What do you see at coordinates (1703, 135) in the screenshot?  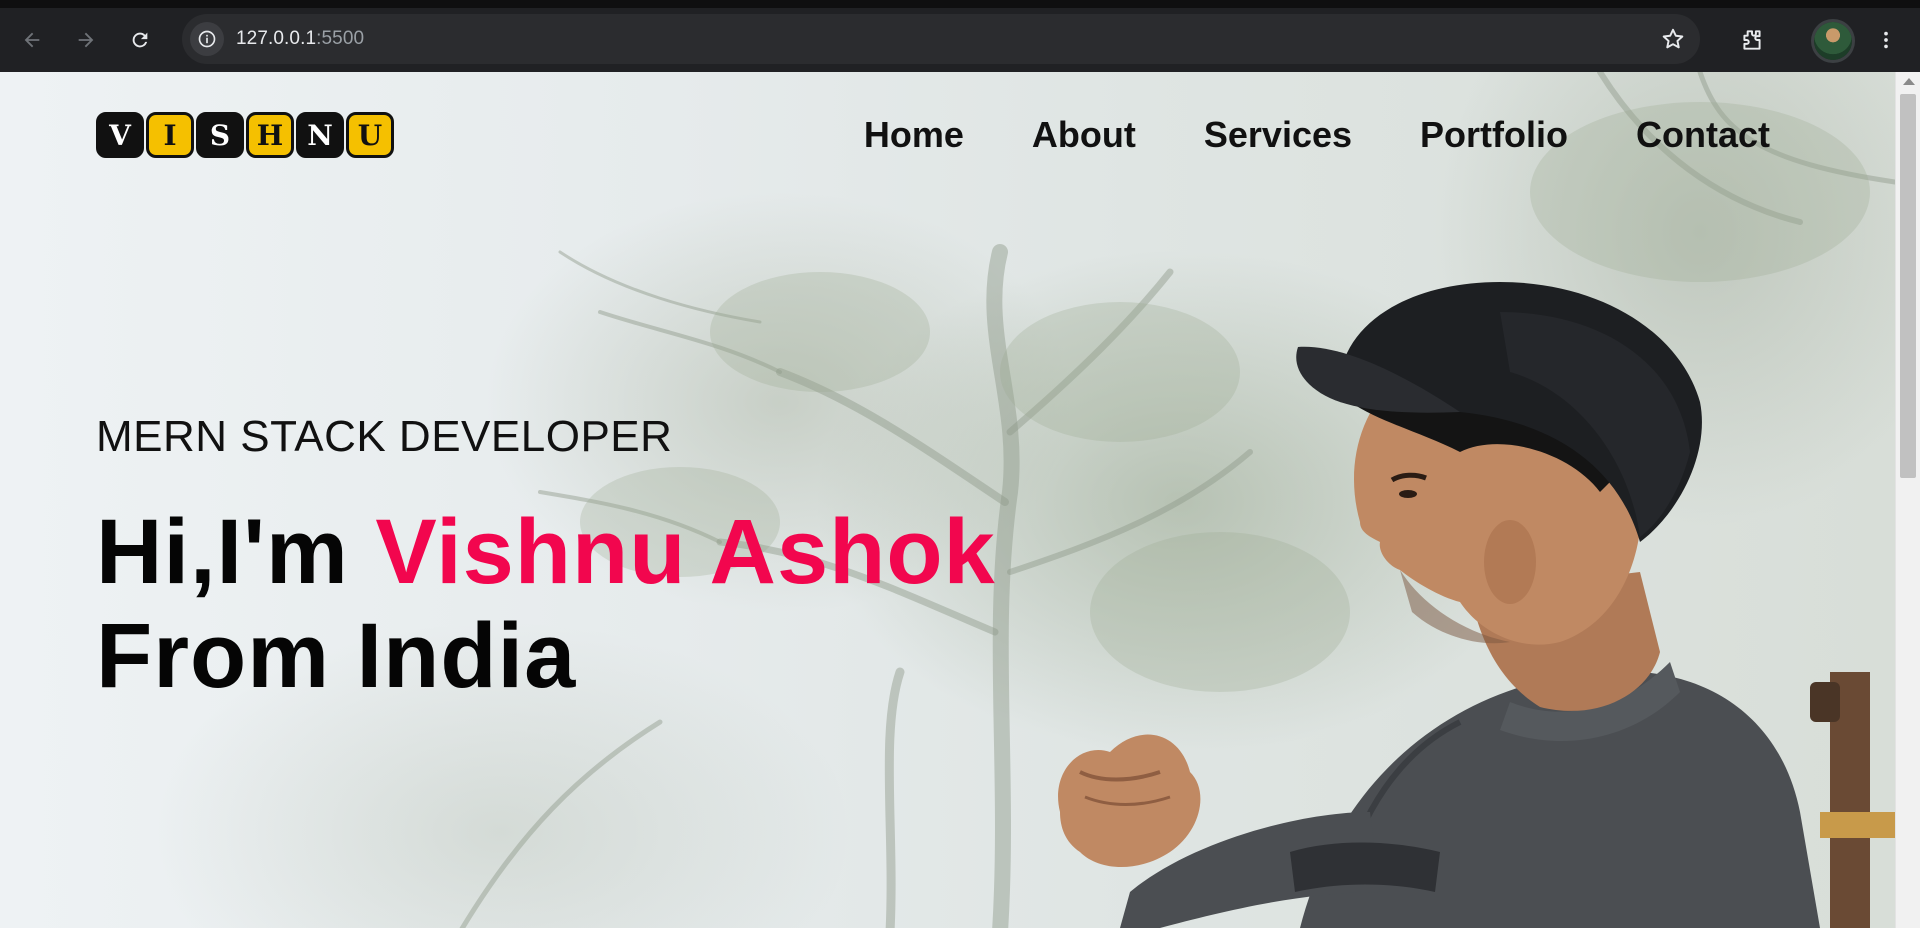 I see `nav-link-contact: Contact` at bounding box center [1703, 135].